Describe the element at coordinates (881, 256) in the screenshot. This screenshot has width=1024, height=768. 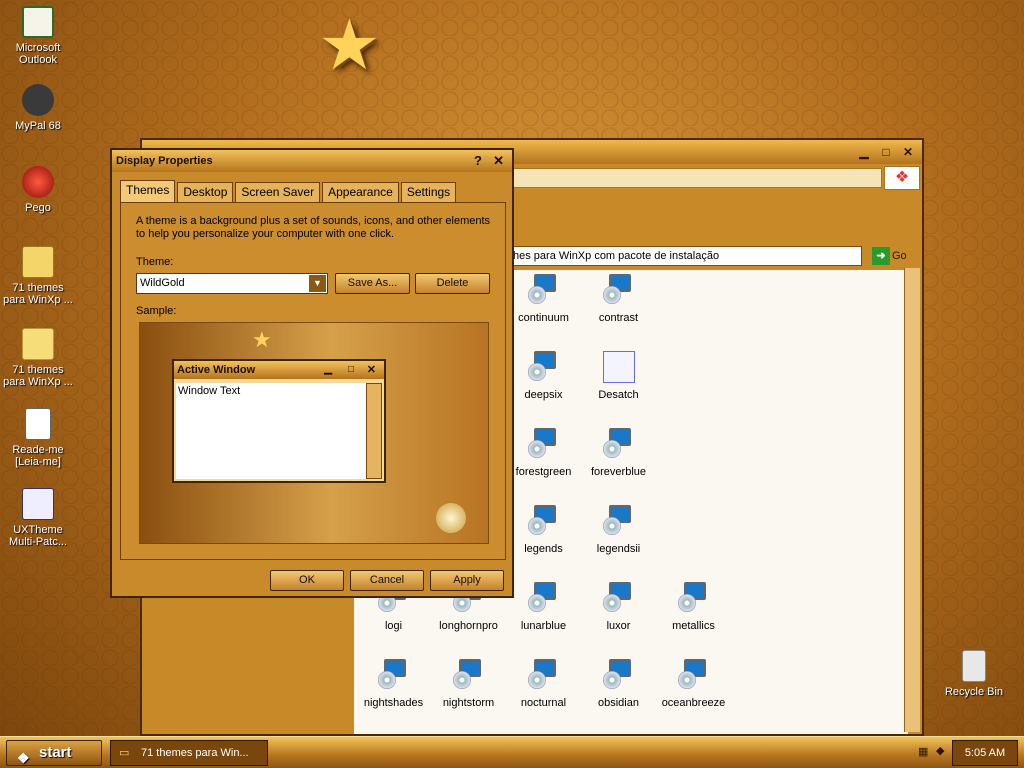
I see `go-arrow-icon: ➜` at that location.